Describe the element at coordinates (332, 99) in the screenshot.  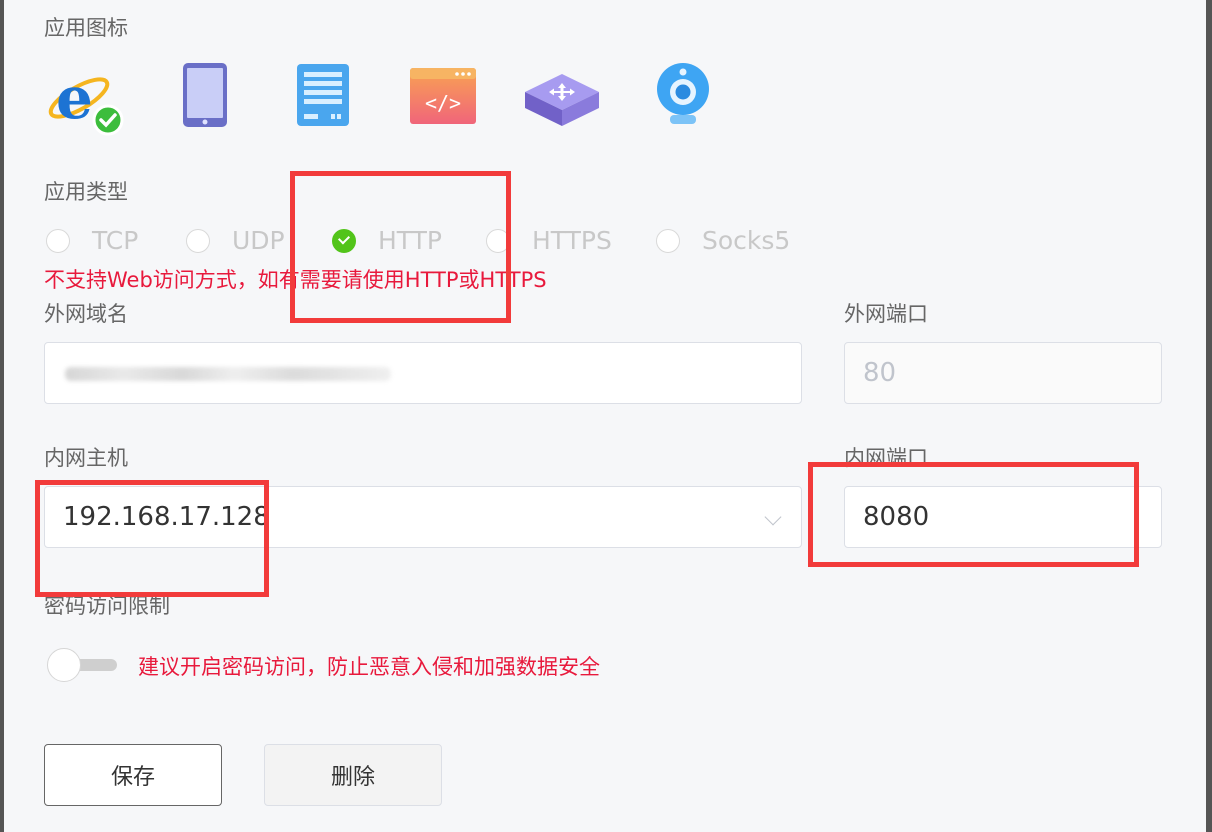
I see `server-icon` at that location.